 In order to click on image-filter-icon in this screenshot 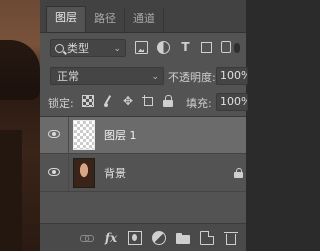, I will do `click(141, 47)`.